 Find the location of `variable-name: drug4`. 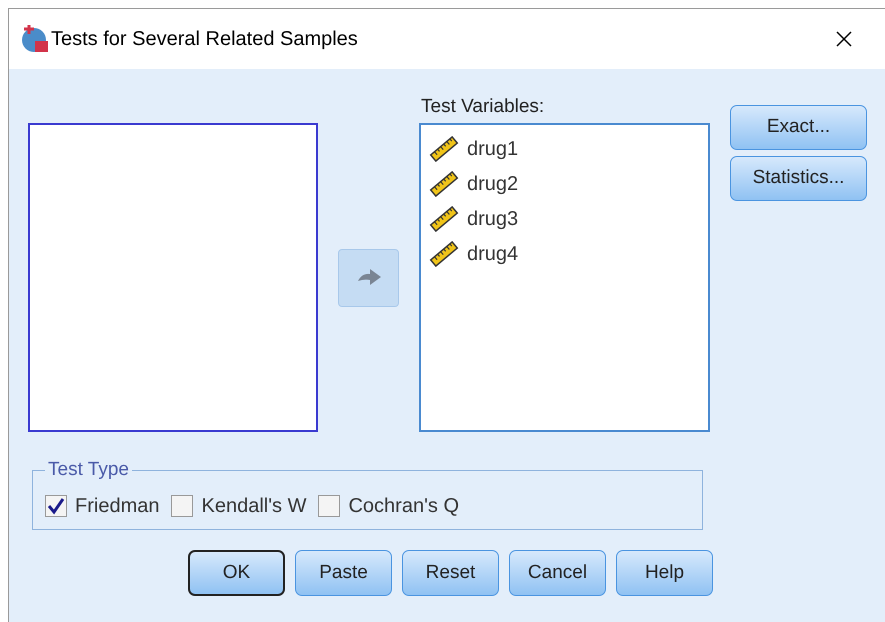

variable-name: drug4 is located at coordinates (492, 253).